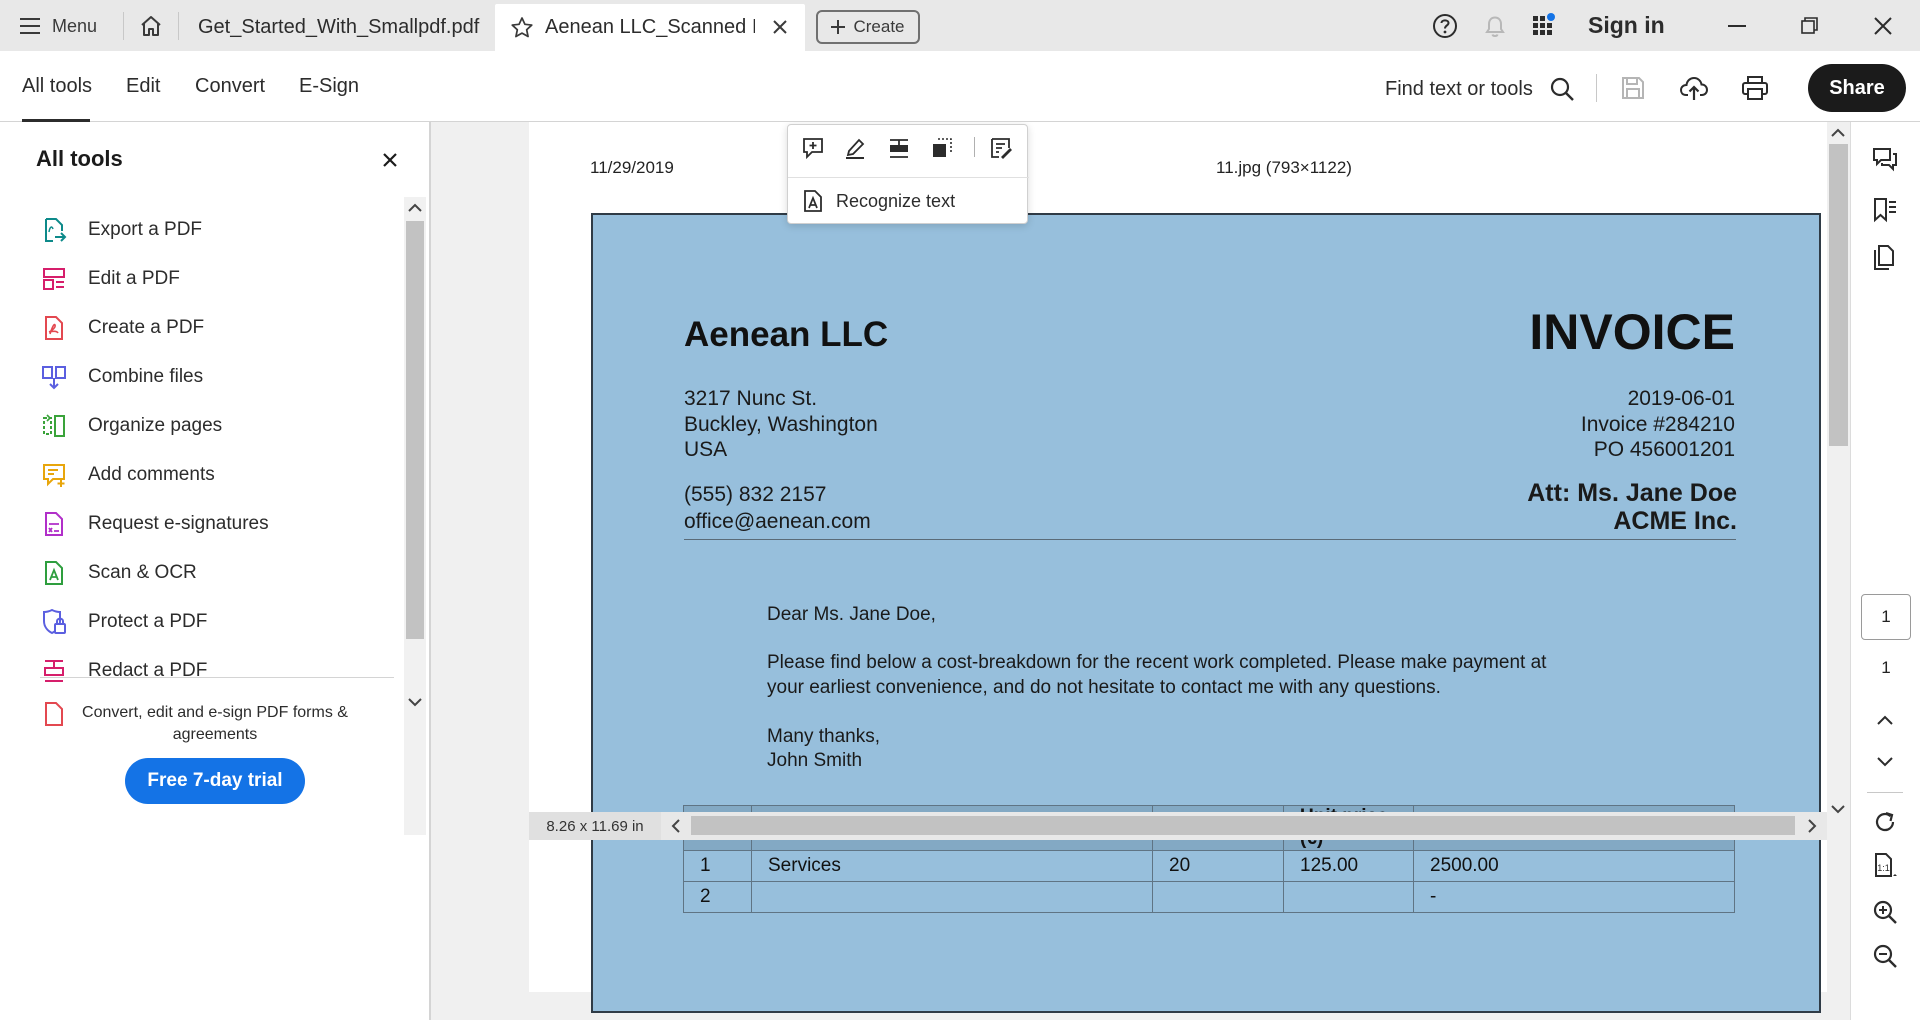 The width and height of the screenshot is (1920, 1020). I want to click on add-comment-icon, so click(813, 149).